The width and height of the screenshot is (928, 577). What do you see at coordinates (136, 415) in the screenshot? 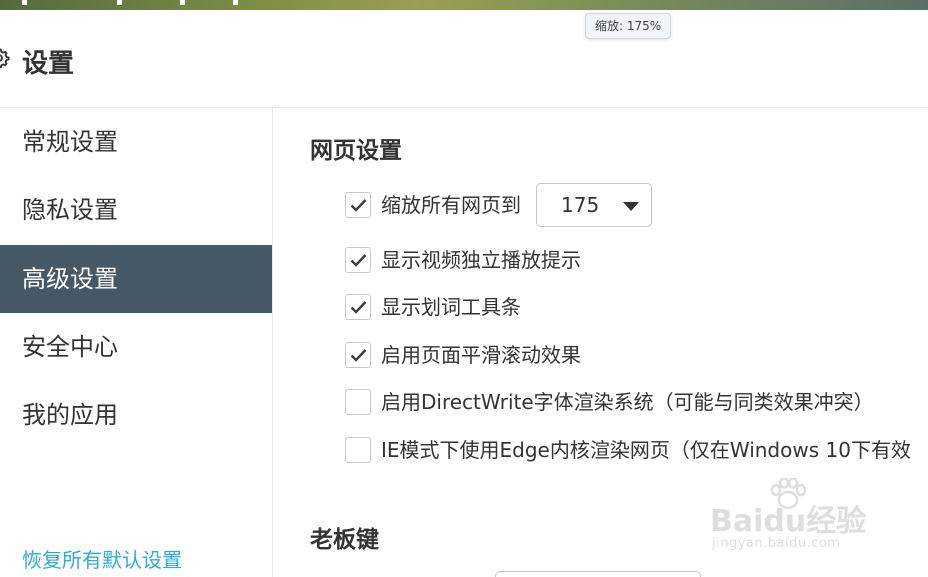
I see `sidebar-item-my-apps: 我的应用` at bounding box center [136, 415].